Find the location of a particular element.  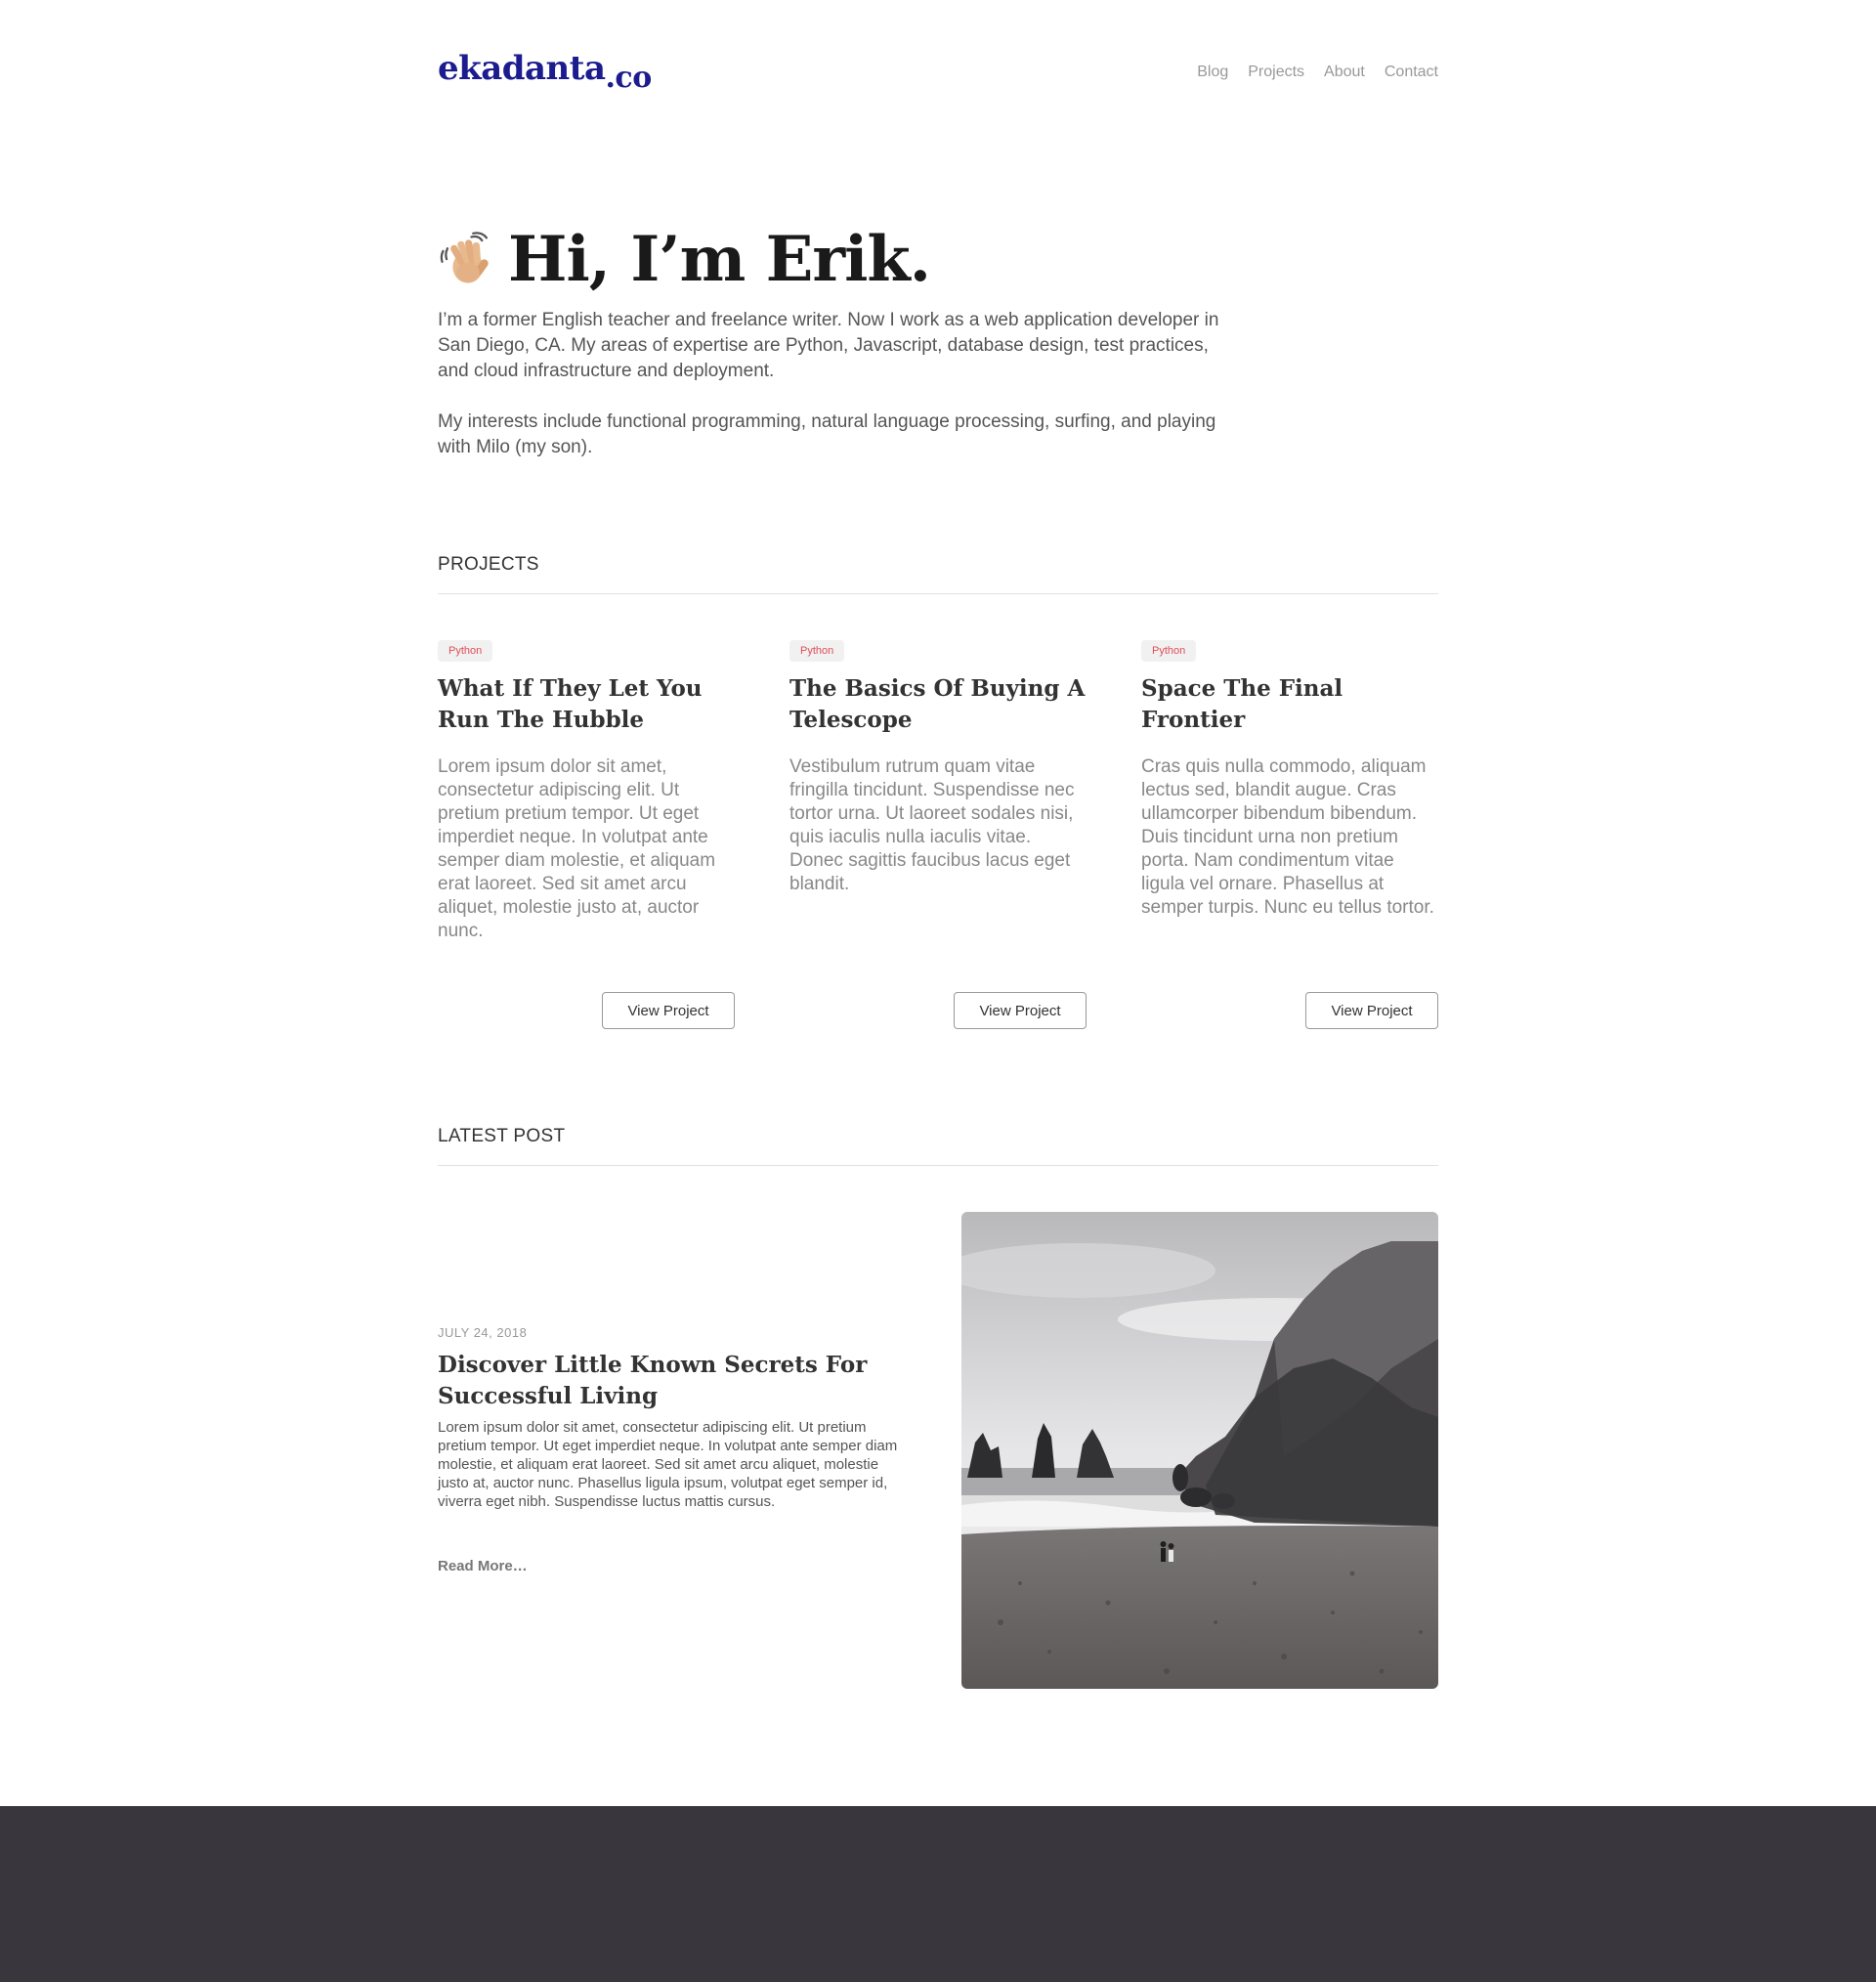

site-footer is located at coordinates (938, 1894).